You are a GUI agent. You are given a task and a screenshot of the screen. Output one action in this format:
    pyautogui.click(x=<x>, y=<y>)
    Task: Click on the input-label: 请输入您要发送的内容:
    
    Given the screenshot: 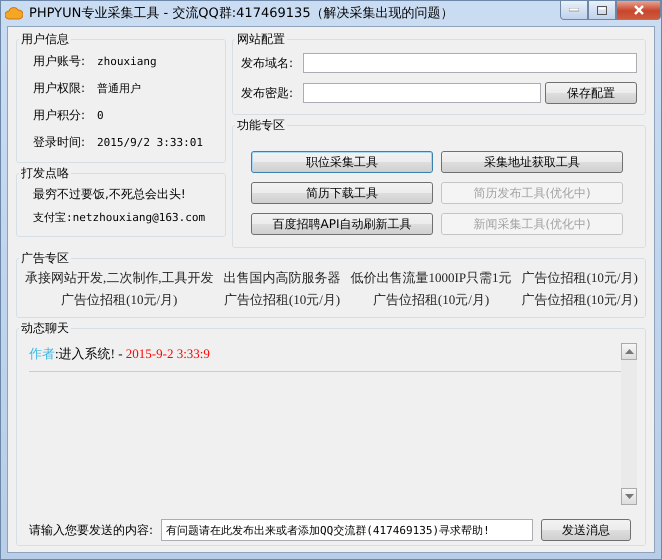 What is the action you would take?
    pyautogui.click(x=91, y=530)
    